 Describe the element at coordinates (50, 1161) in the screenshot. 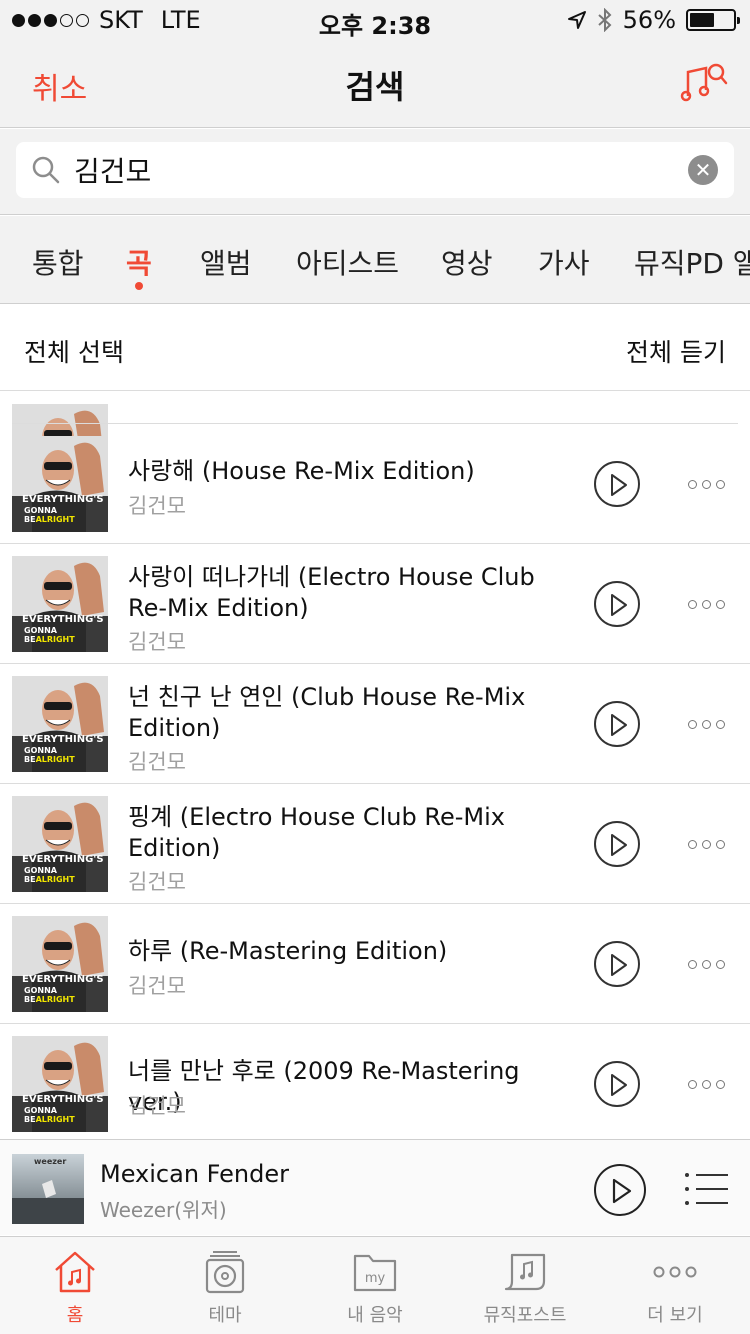

I see `now-playing-cover-text: weezer` at that location.